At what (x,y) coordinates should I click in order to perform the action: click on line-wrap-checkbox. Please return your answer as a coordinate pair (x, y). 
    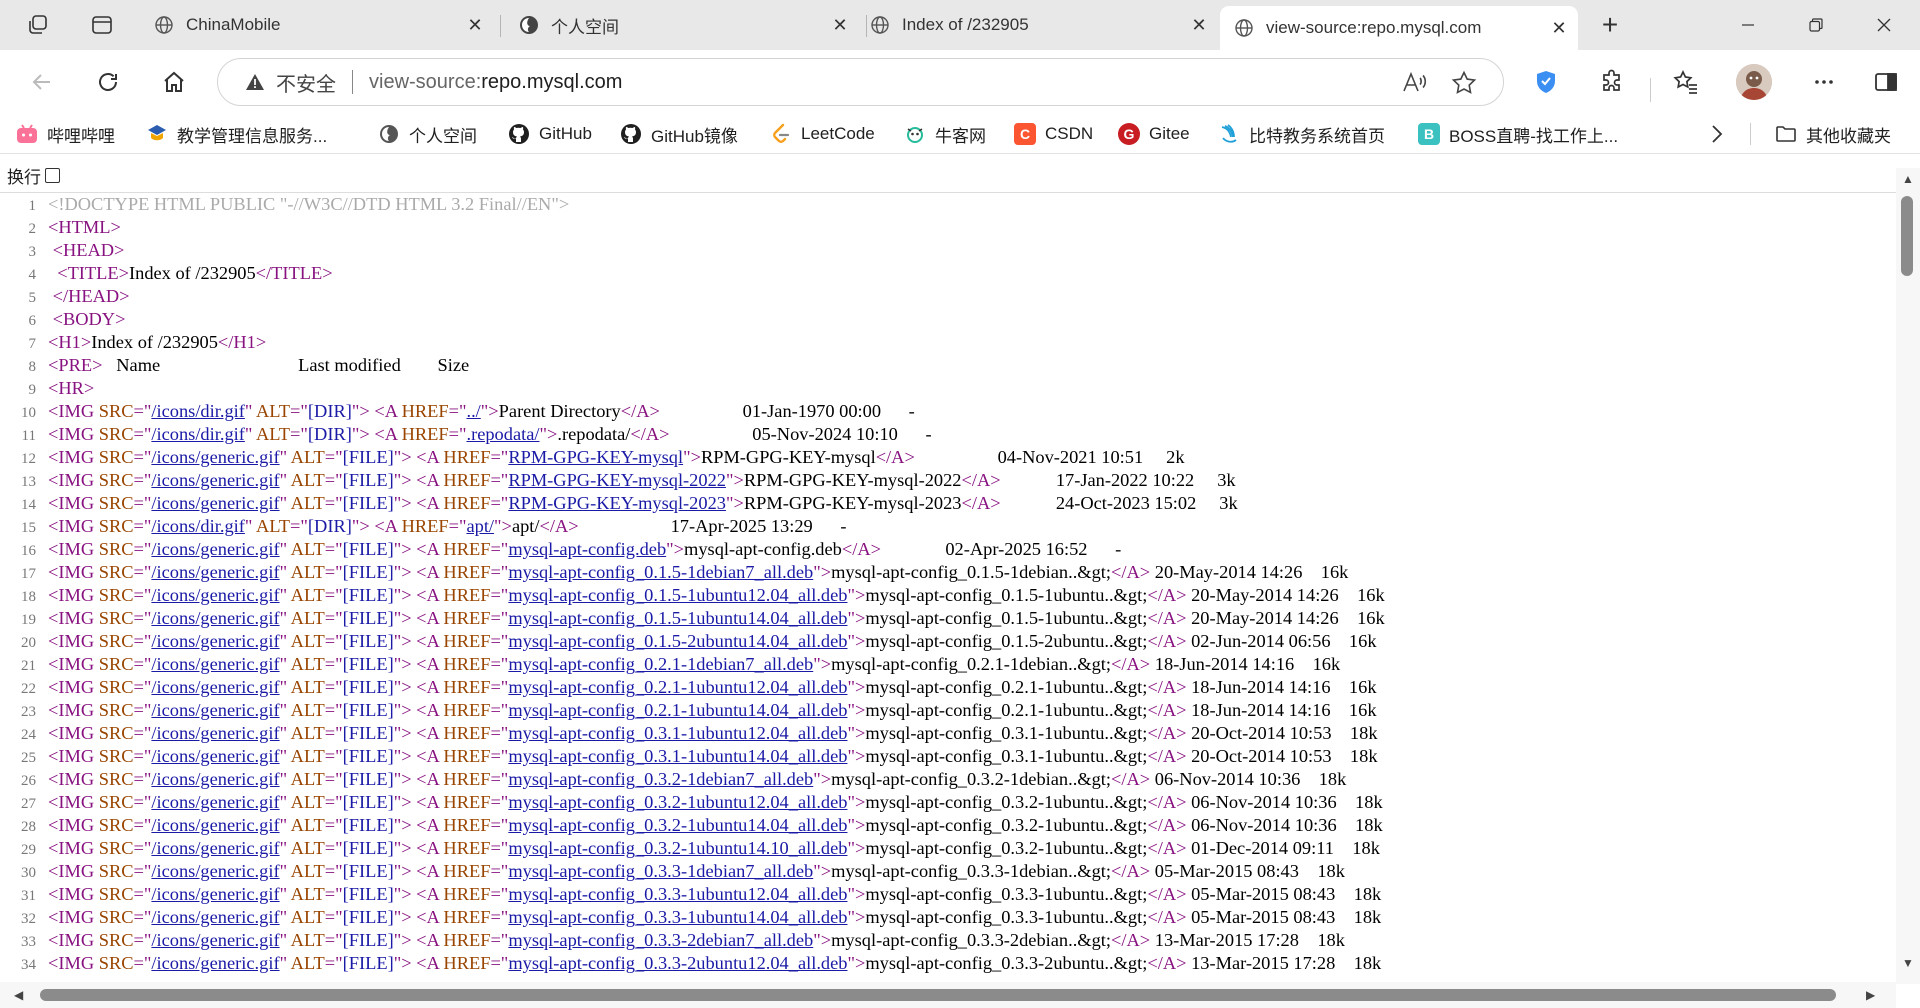
    Looking at the image, I should click on (52, 175).